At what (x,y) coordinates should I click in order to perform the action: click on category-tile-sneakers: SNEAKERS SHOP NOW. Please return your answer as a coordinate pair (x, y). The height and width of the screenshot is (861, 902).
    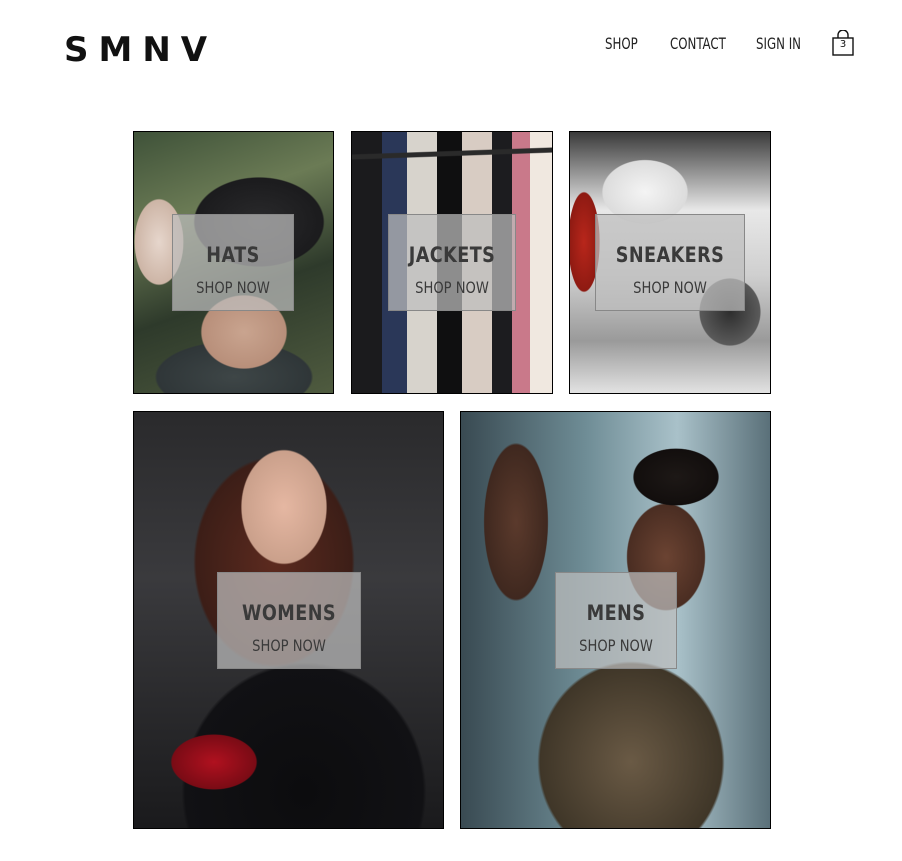
    Looking at the image, I should click on (670, 262).